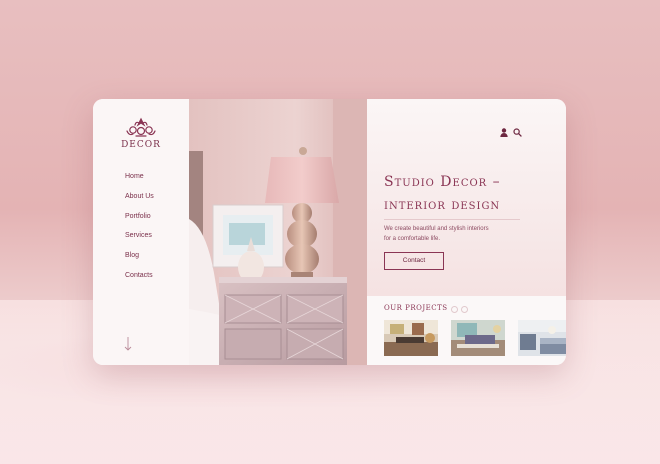 This screenshot has width=660, height=464. I want to click on nav-item-blog: Blog, so click(139, 261).